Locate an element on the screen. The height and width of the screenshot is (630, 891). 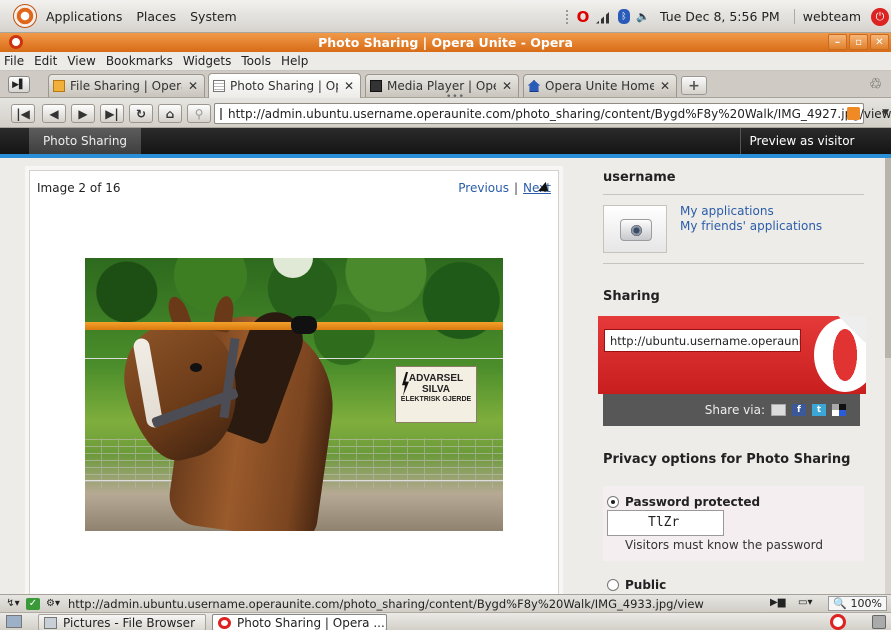
new-tab-button: + is located at coordinates (694, 85).